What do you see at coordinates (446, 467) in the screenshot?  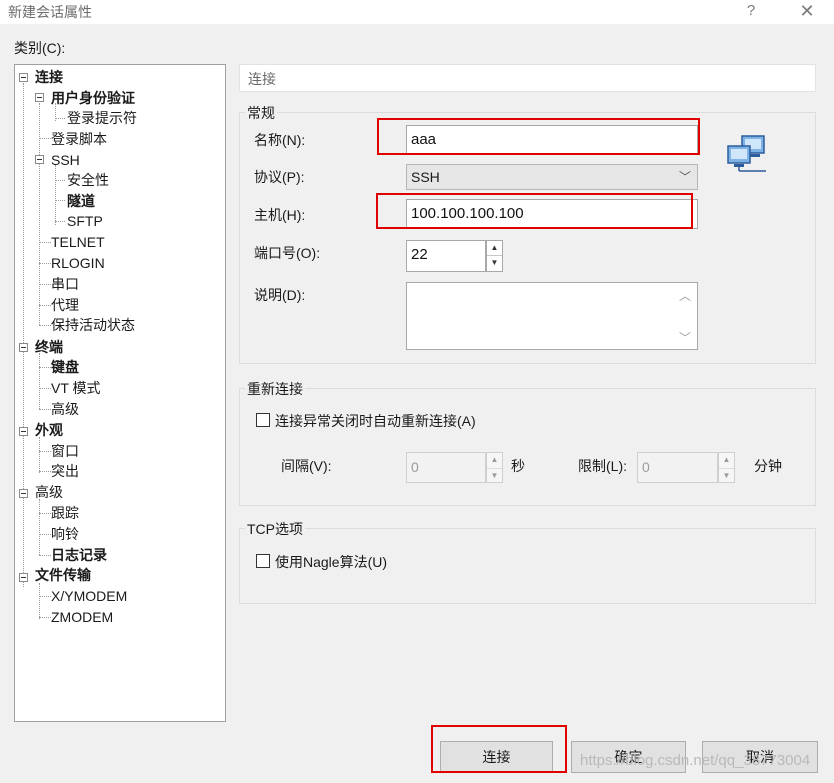 I see `interval-input: 0` at bounding box center [446, 467].